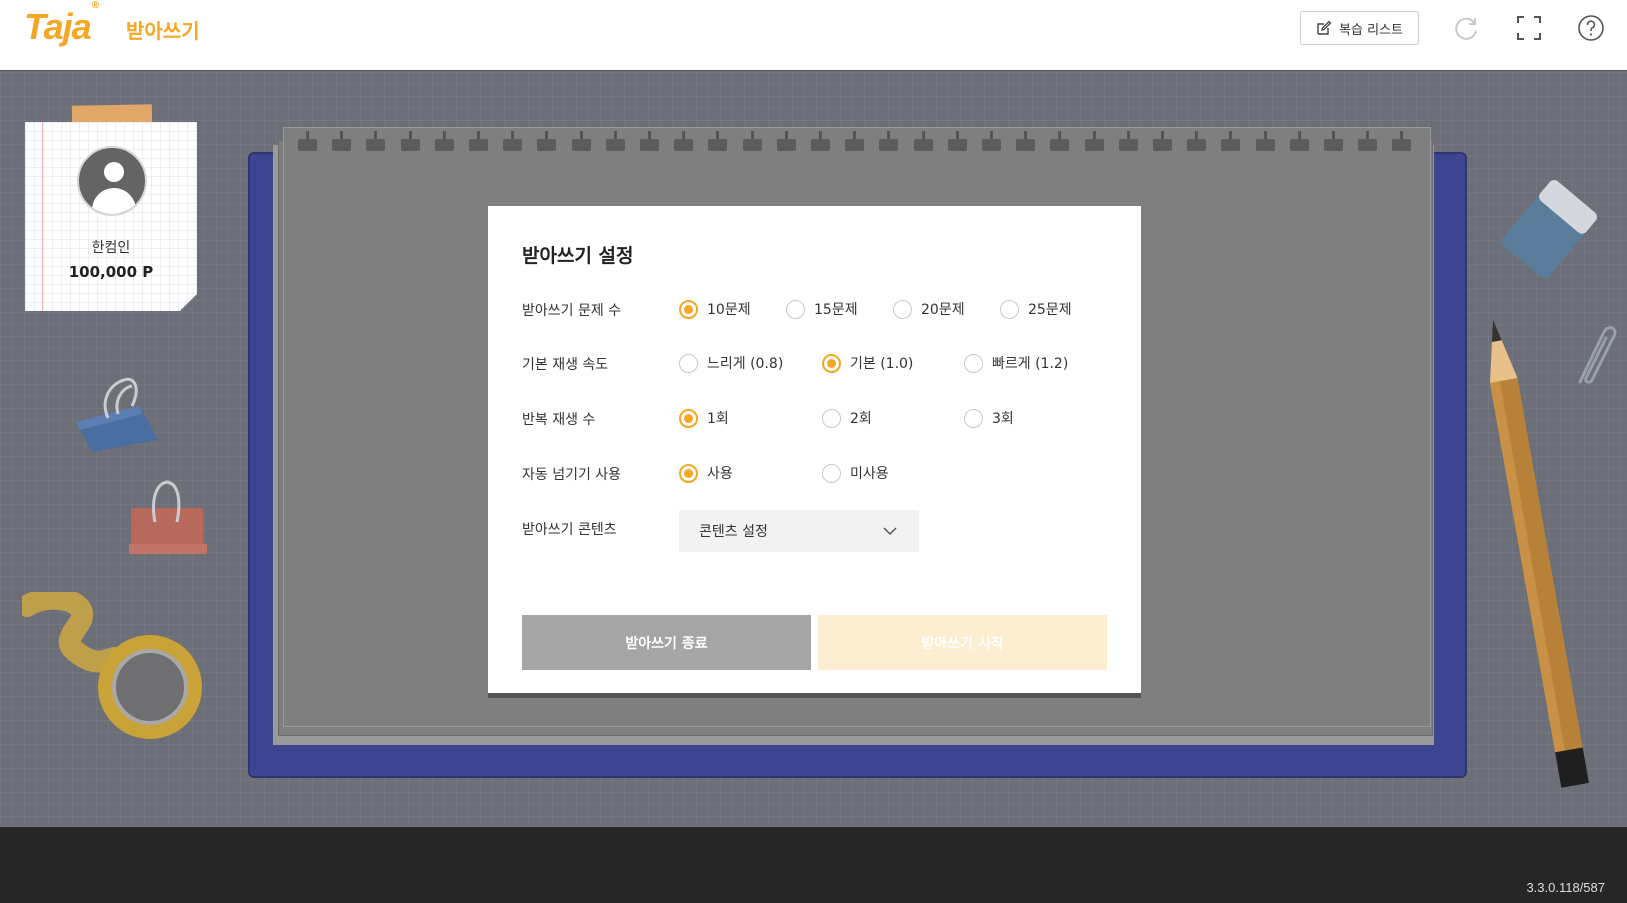  I want to click on content-select: 콘텐츠 설정, so click(799, 531).